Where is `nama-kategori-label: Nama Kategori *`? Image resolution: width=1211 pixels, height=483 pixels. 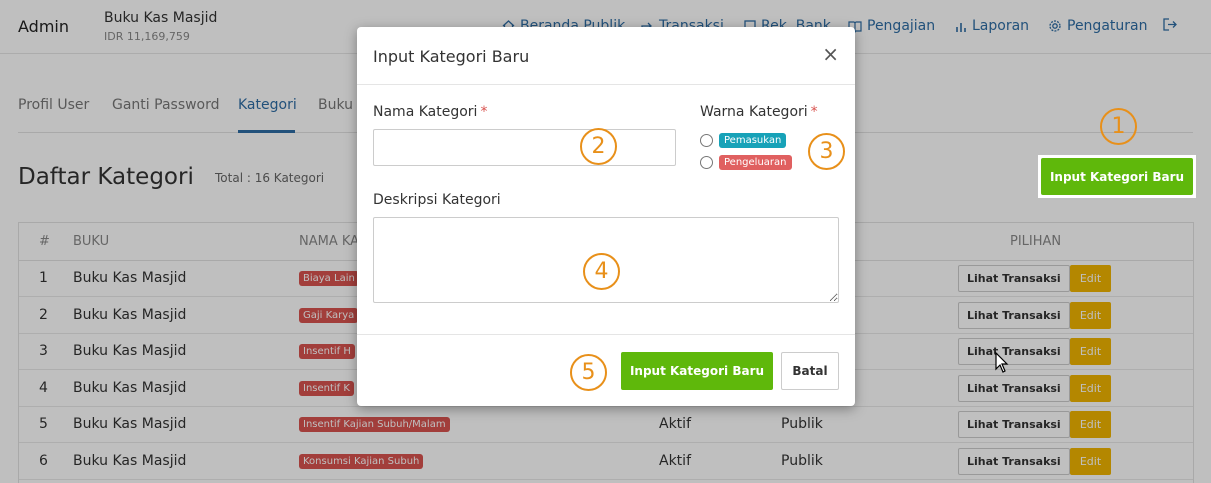 nama-kategori-label: Nama Kategori * is located at coordinates (430, 112).